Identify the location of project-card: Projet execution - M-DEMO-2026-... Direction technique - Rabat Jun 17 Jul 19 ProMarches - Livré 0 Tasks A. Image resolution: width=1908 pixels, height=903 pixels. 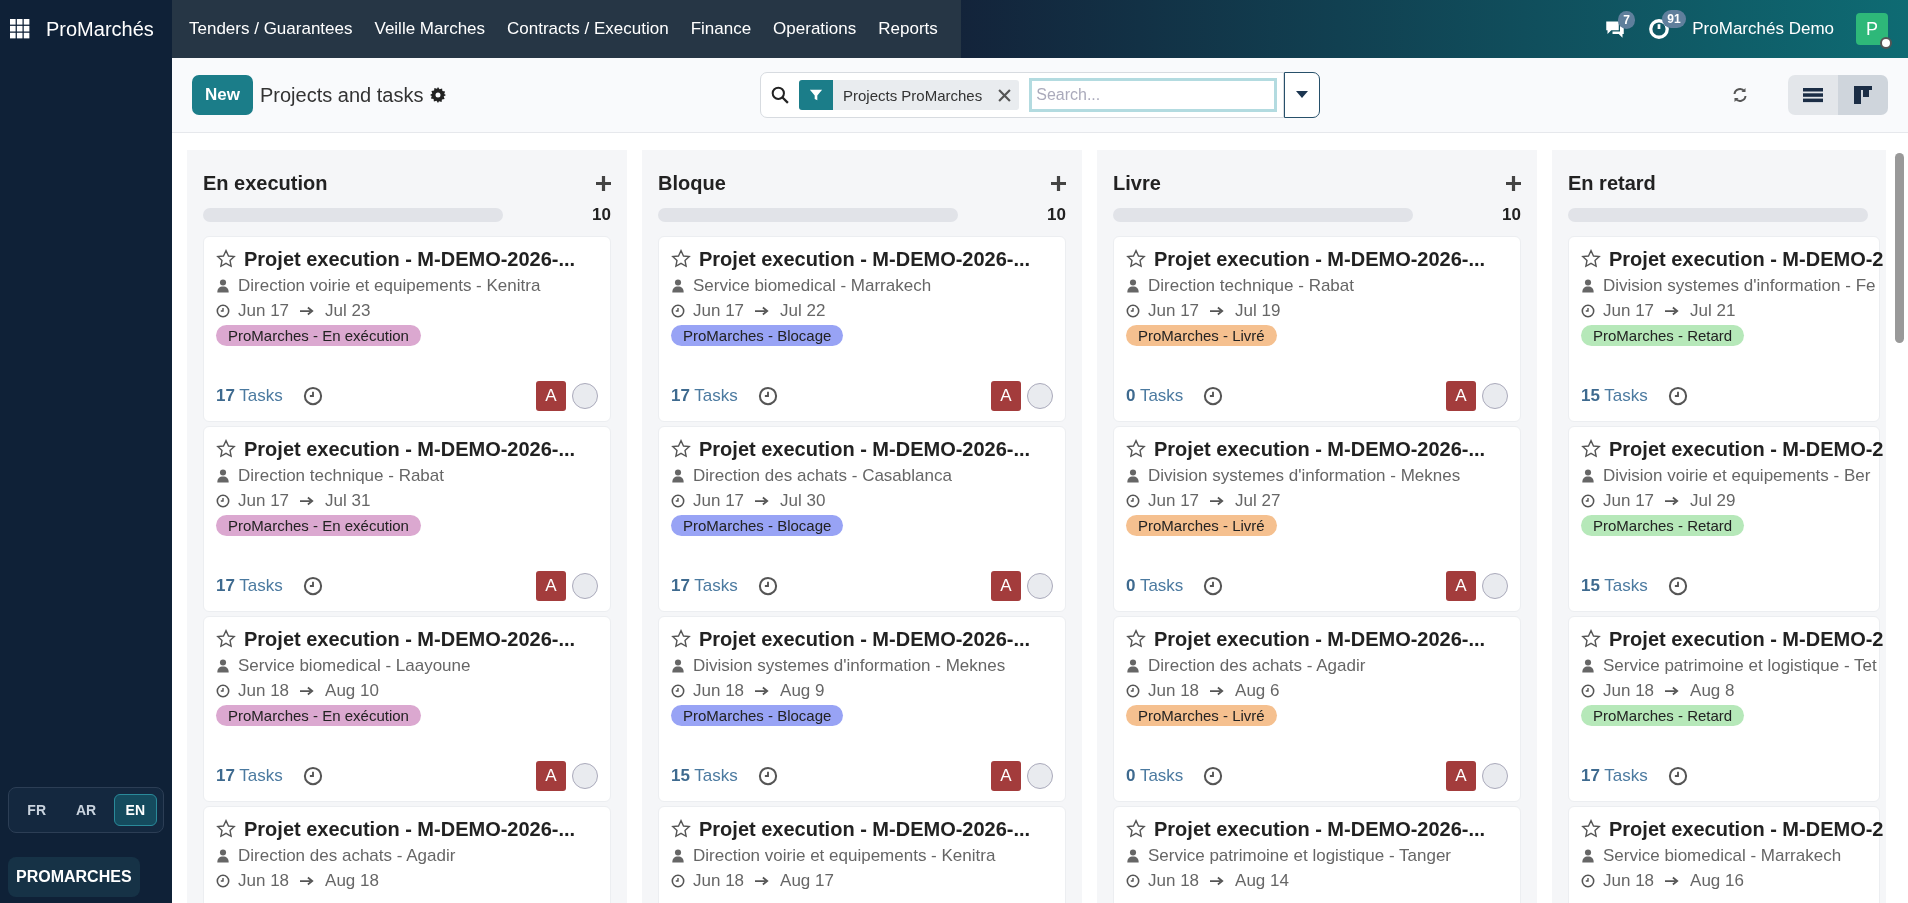
(1317, 329).